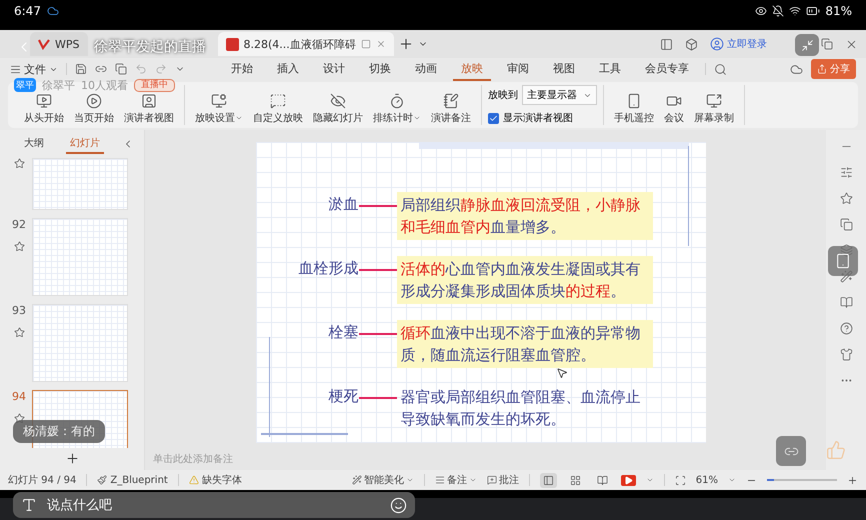  I want to click on live-title: 徐翠平发起的直播, so click(150, 47).